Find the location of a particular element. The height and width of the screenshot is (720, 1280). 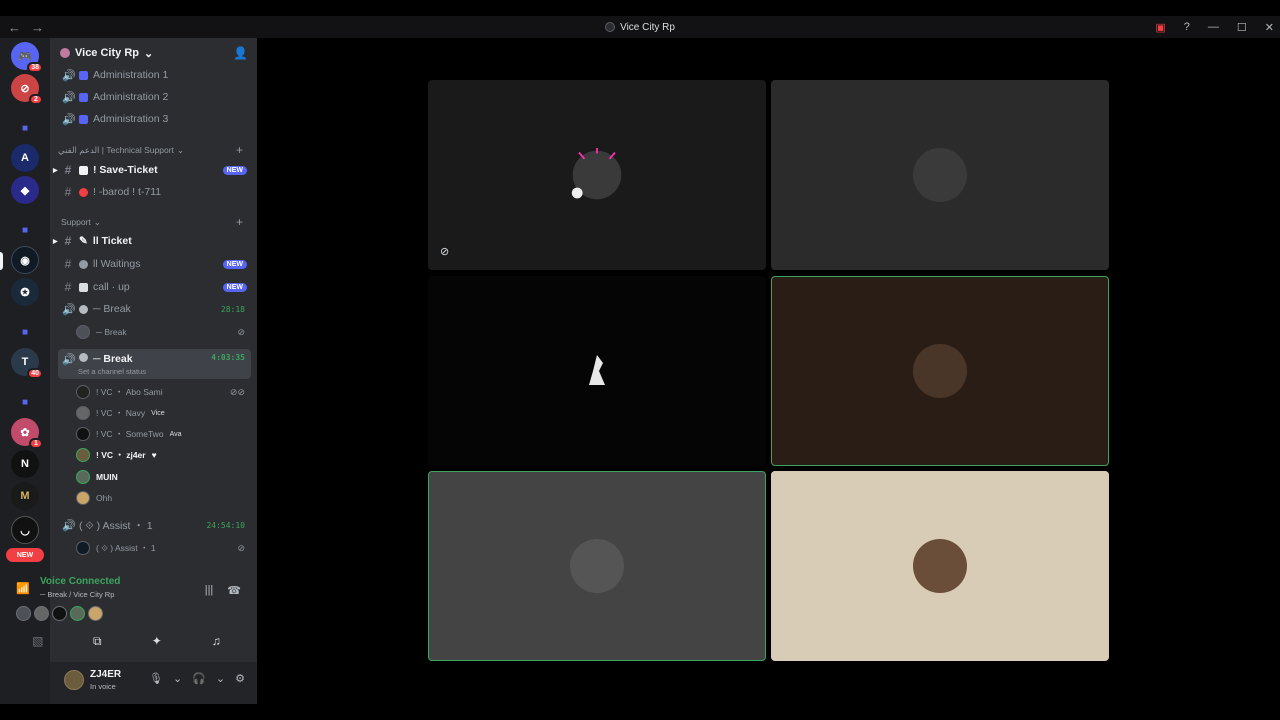

channel-status: Set a channel status is located at coordinates (112, 371).